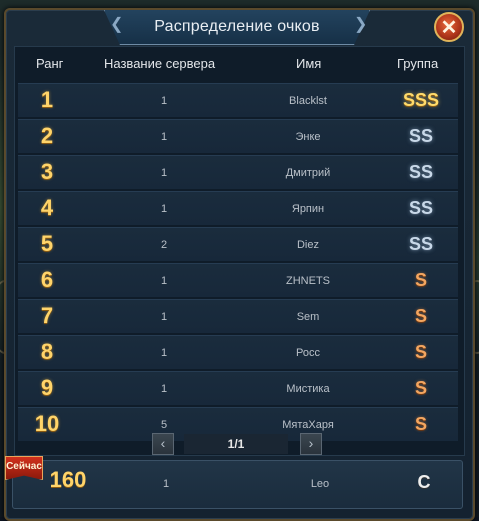  What do you see at coordinates (308, 281) in the screenshot?
I see `row-player-name: ZHNETS` at bounding box center [308, 281].